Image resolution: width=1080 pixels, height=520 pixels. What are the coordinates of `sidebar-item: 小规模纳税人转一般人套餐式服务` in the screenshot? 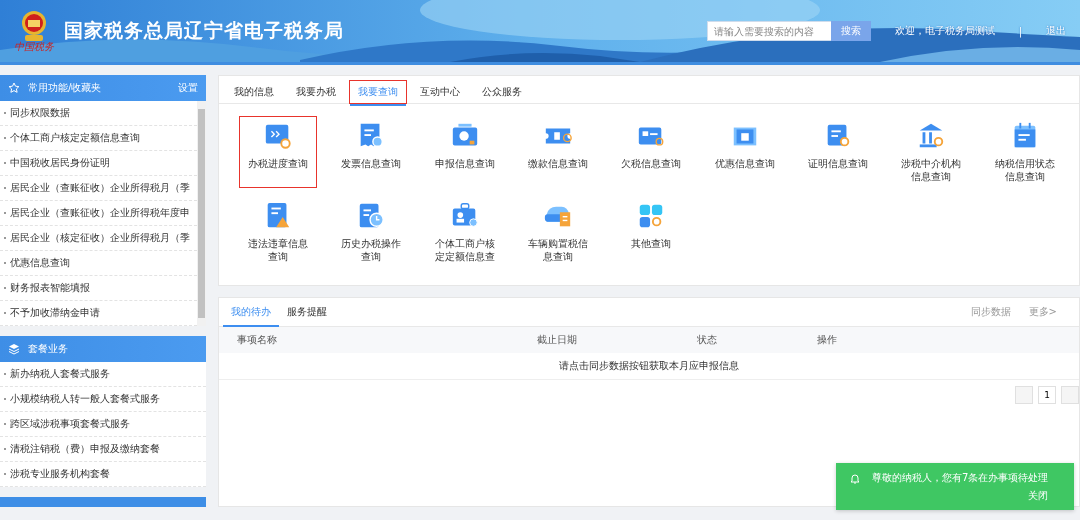 It's located at (103, 399).